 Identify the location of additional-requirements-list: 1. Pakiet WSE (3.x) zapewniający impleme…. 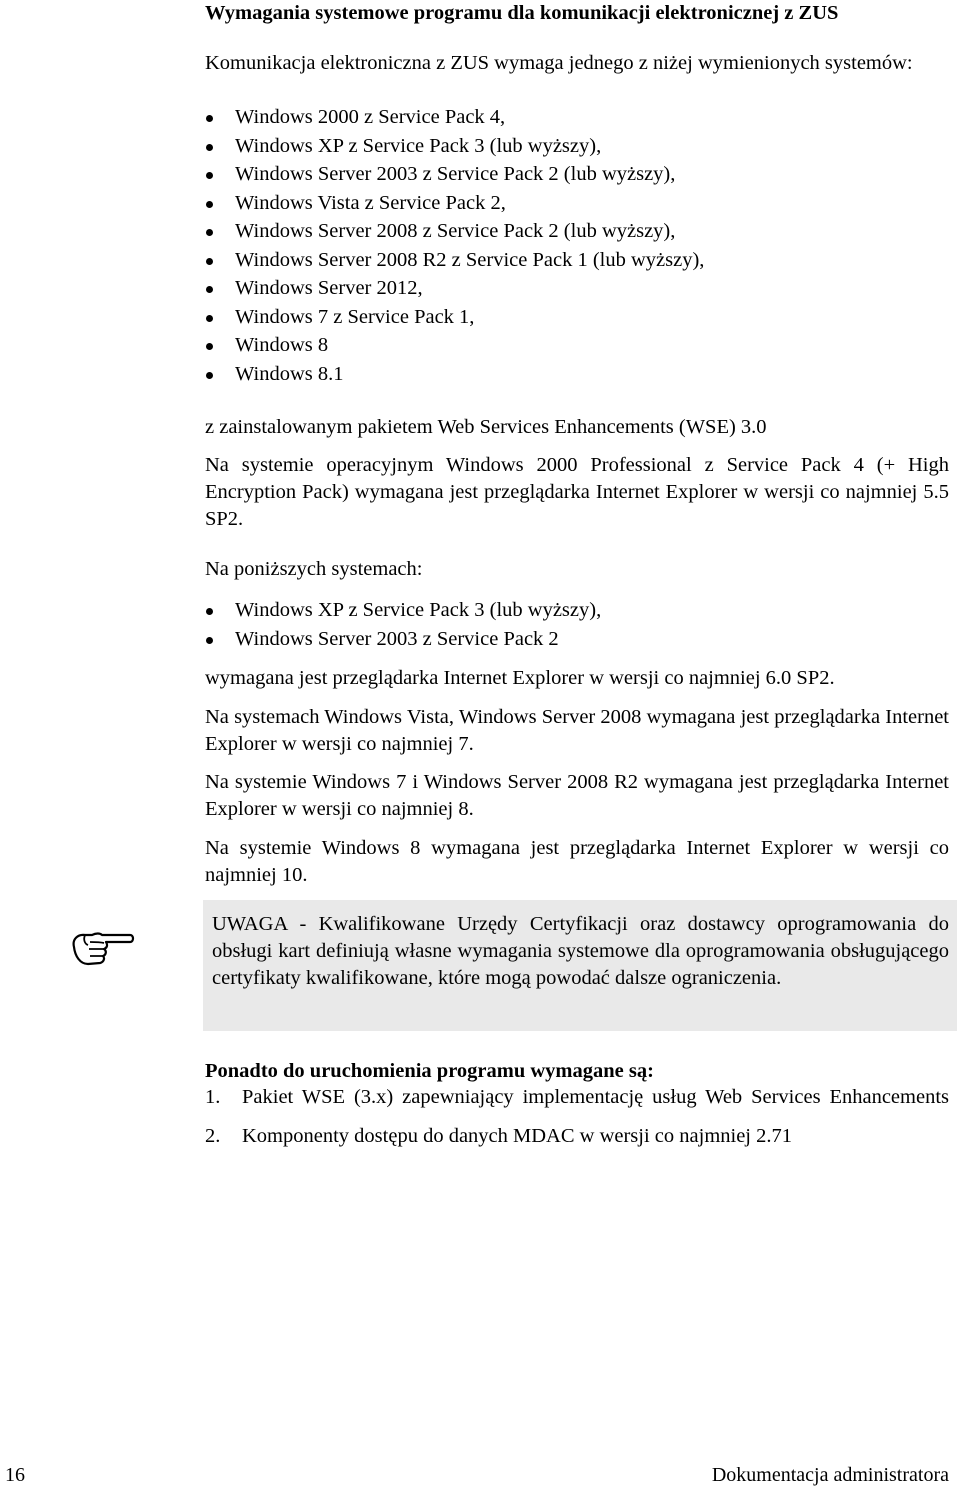
(577, 1117).